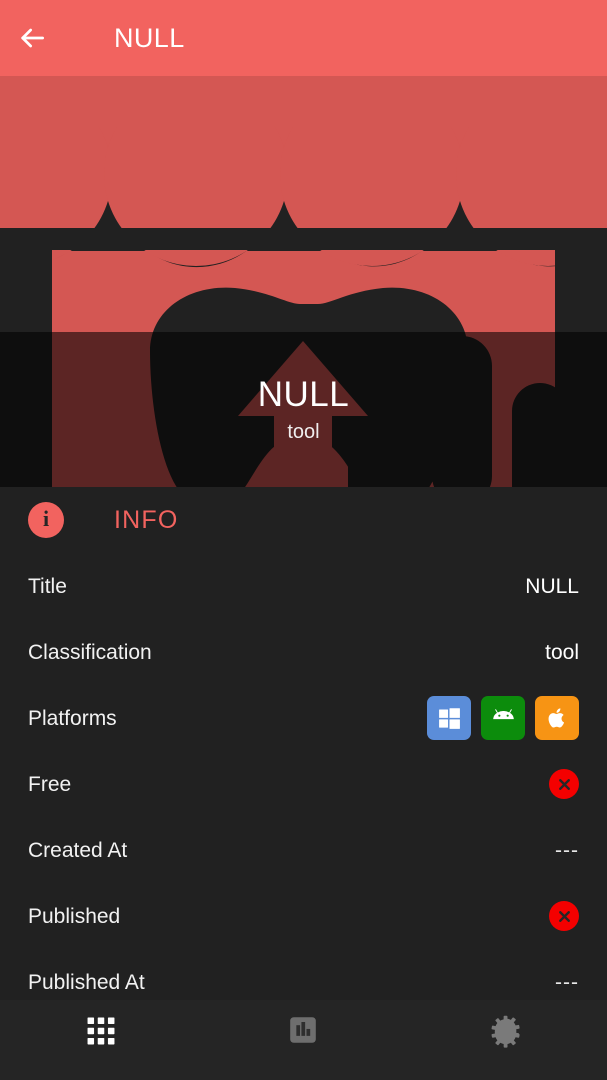 The width and height of the screenshot is (607, 1080). Describe the element at coordinates (72, 718) in the screenshot. I see `row-label-platforms: Platforms` at that location.